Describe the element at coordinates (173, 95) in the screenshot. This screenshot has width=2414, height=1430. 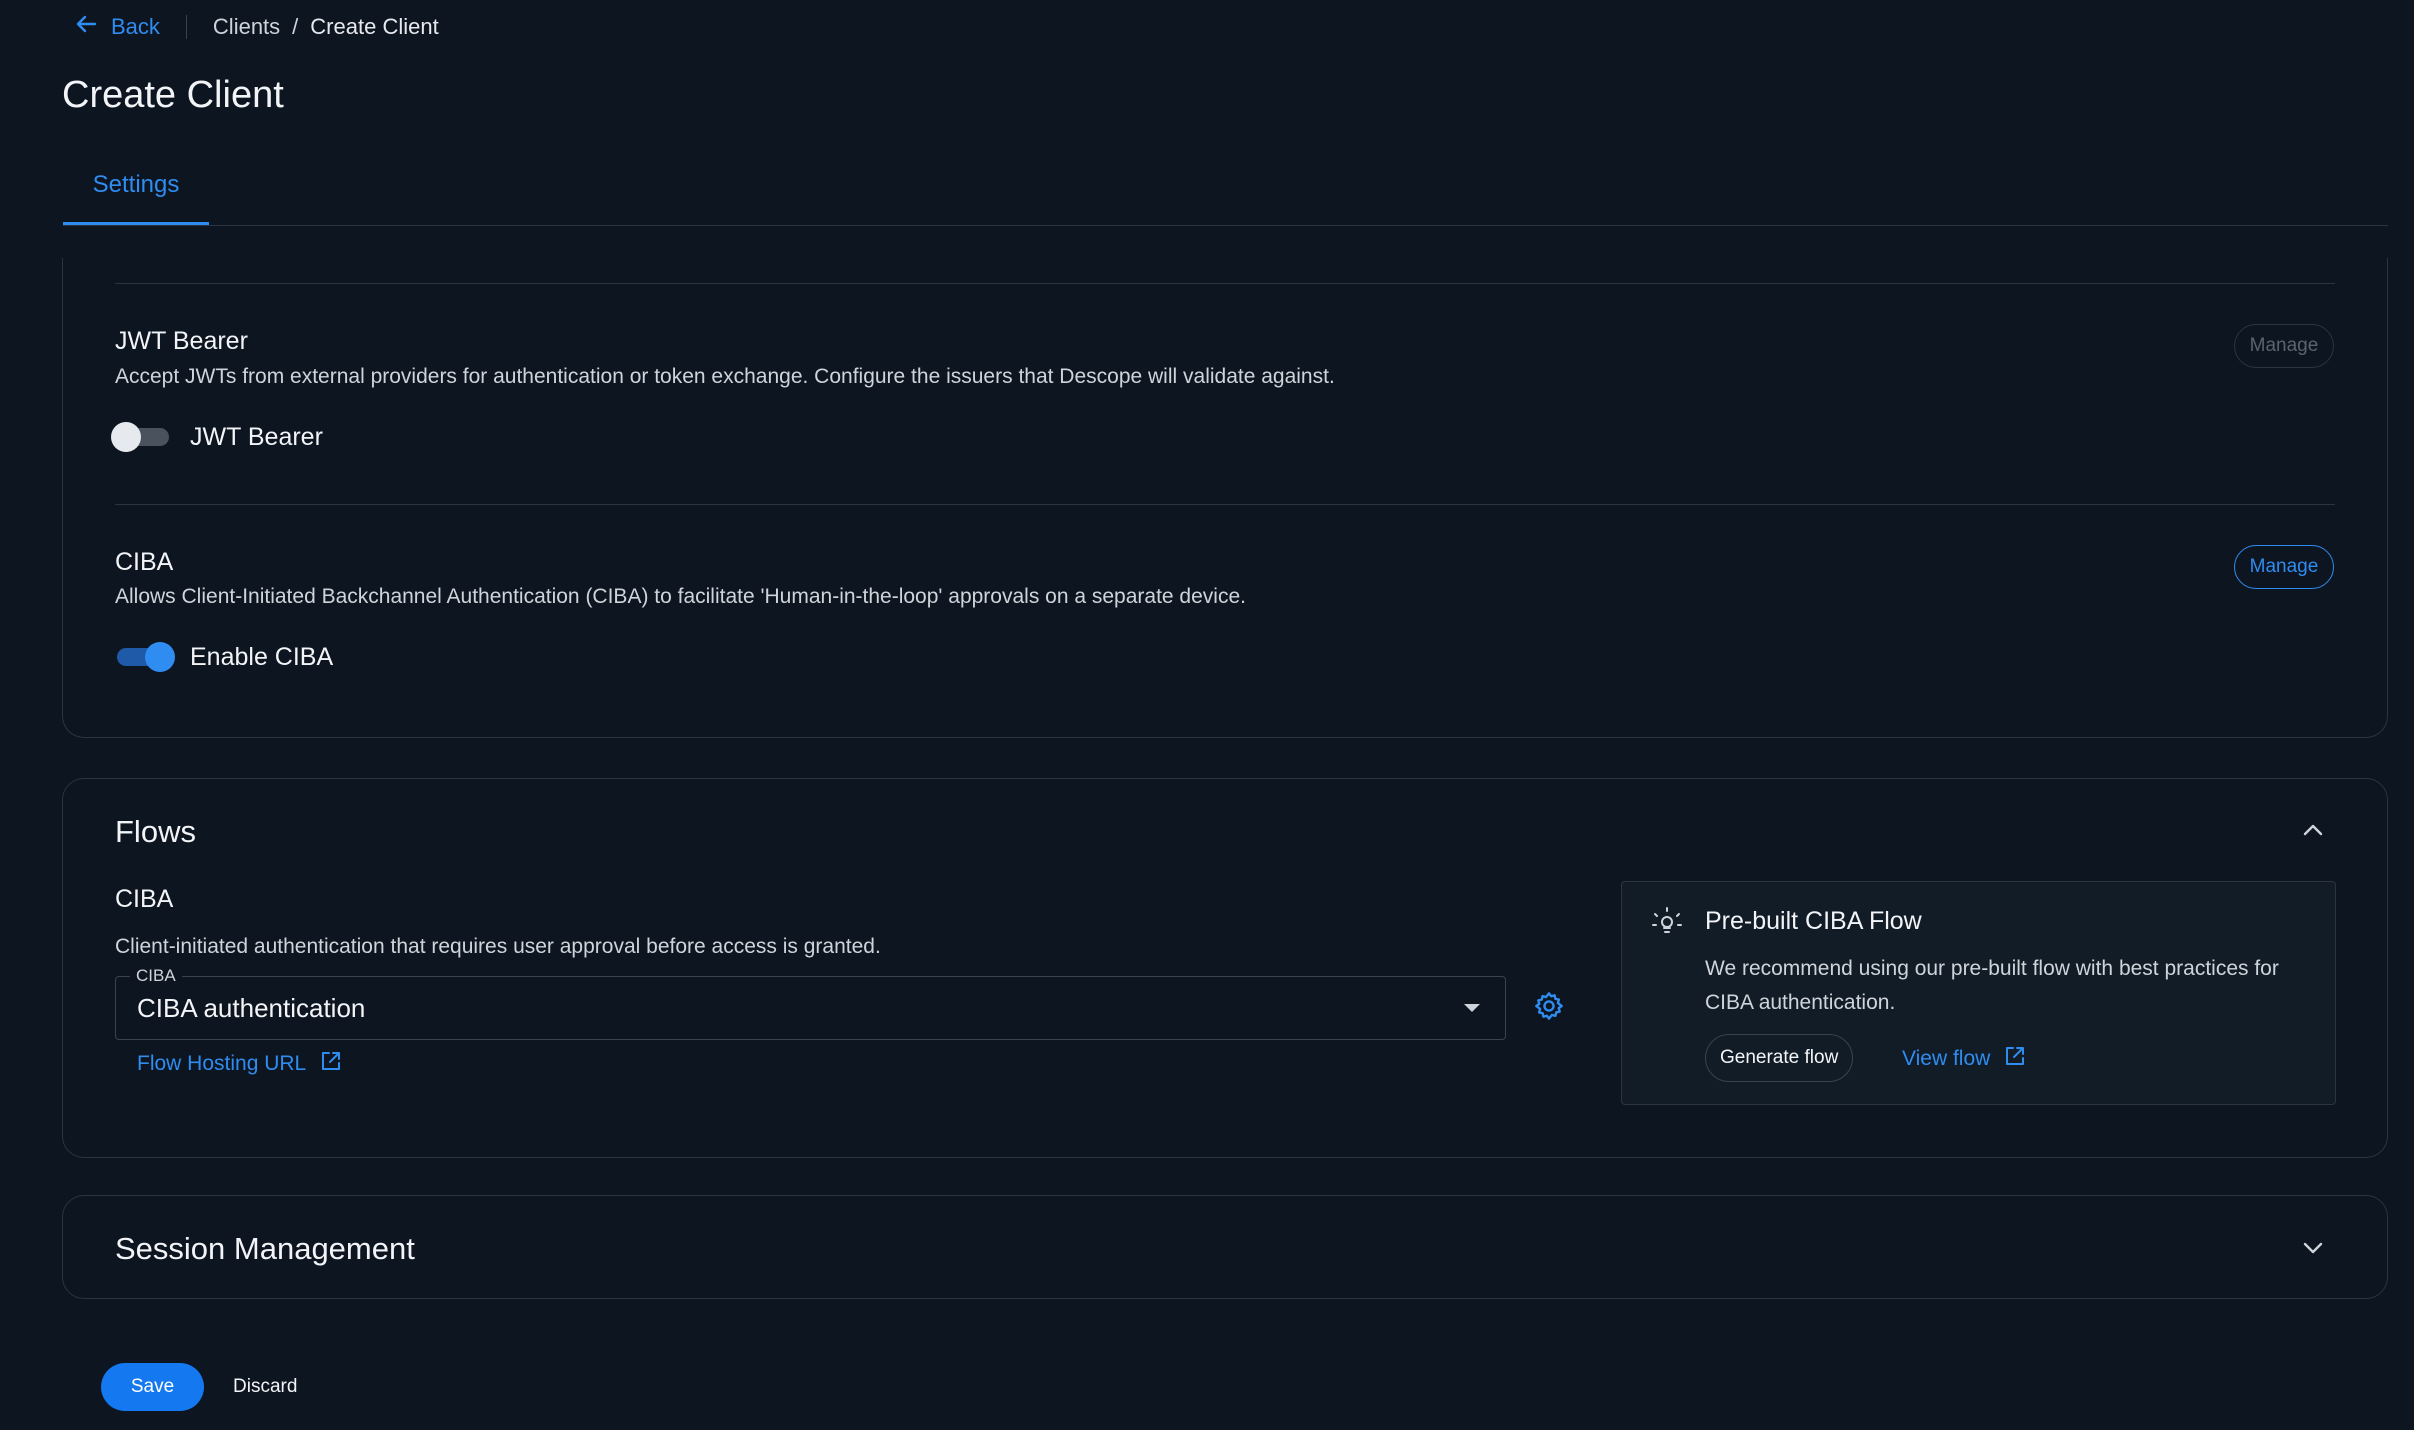
I see `page-title: Create Client` at that location.